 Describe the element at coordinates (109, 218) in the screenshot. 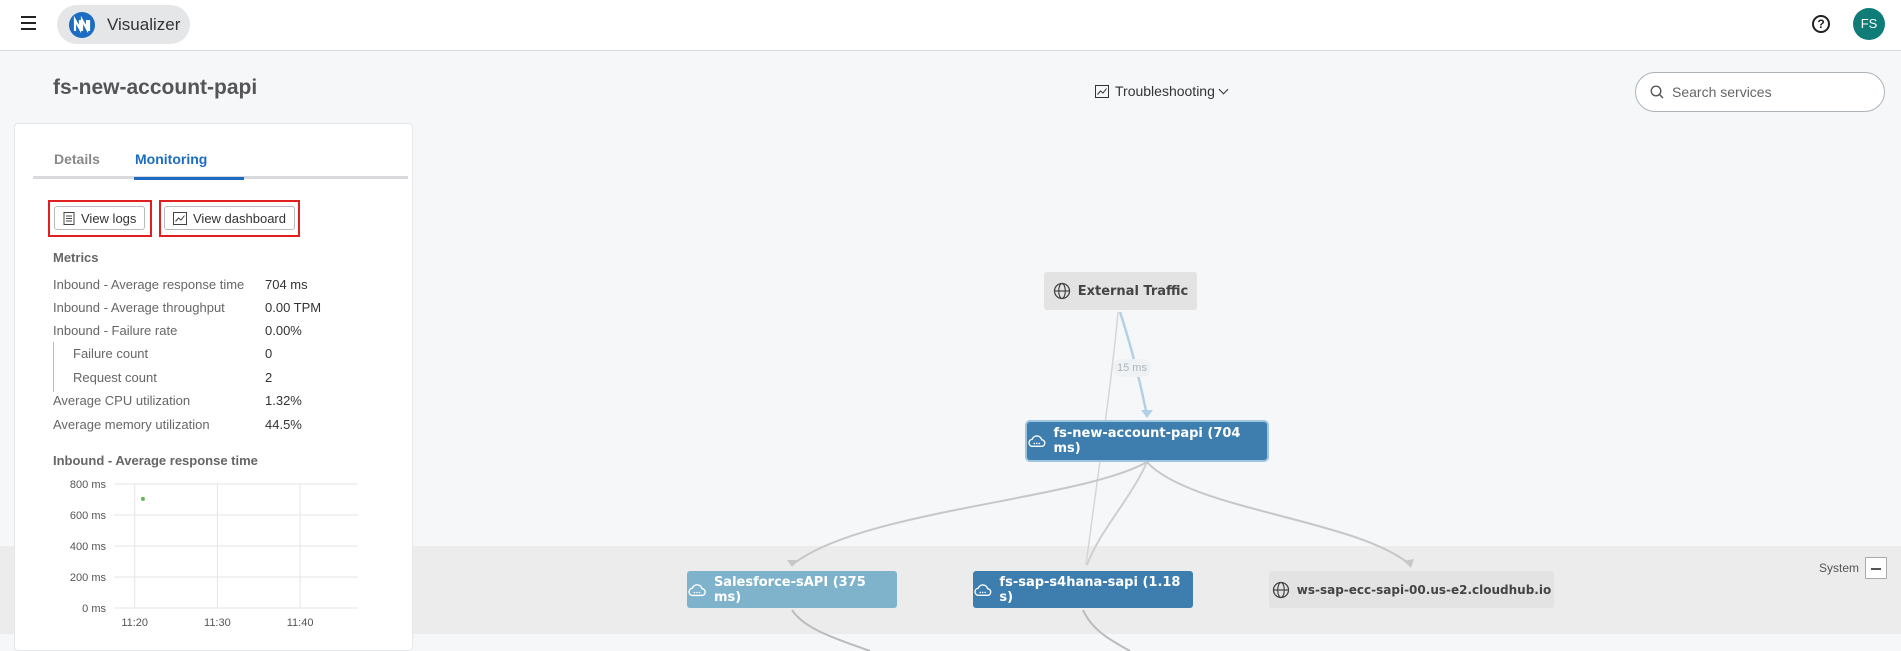

I see `view-logs-label: View logs` at that location.